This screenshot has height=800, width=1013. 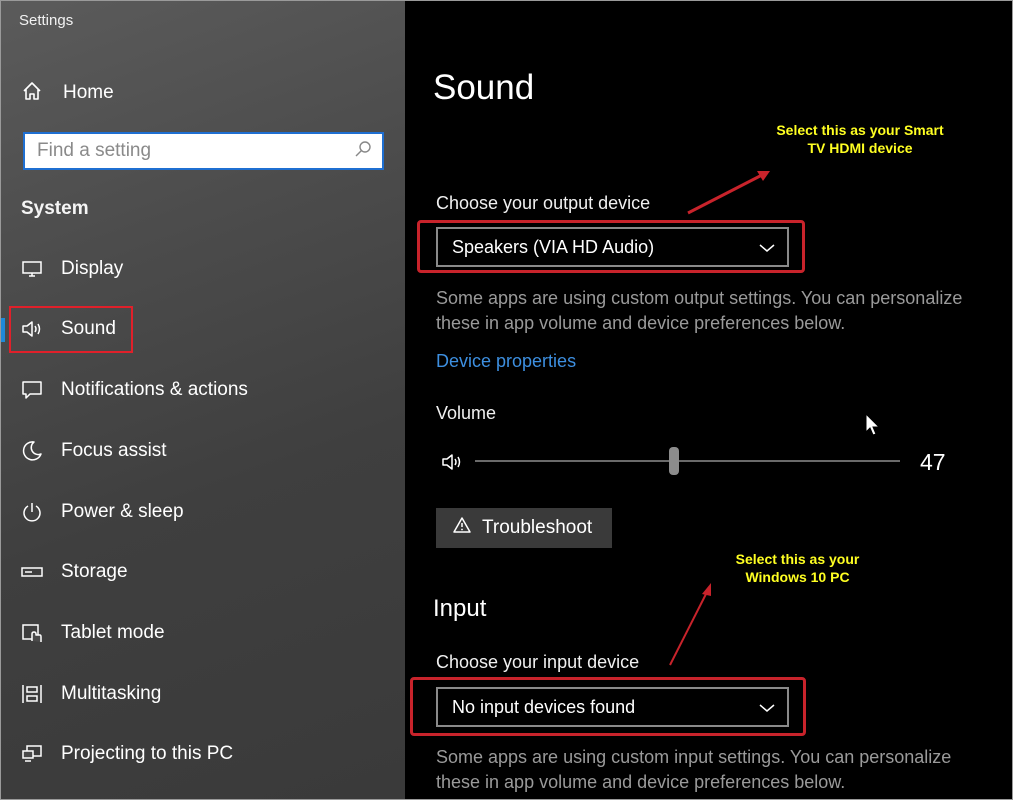 What do you see at coordinates (32, 512) in the screenshot?
I see `power-icon` at bounding box center [32, 512].